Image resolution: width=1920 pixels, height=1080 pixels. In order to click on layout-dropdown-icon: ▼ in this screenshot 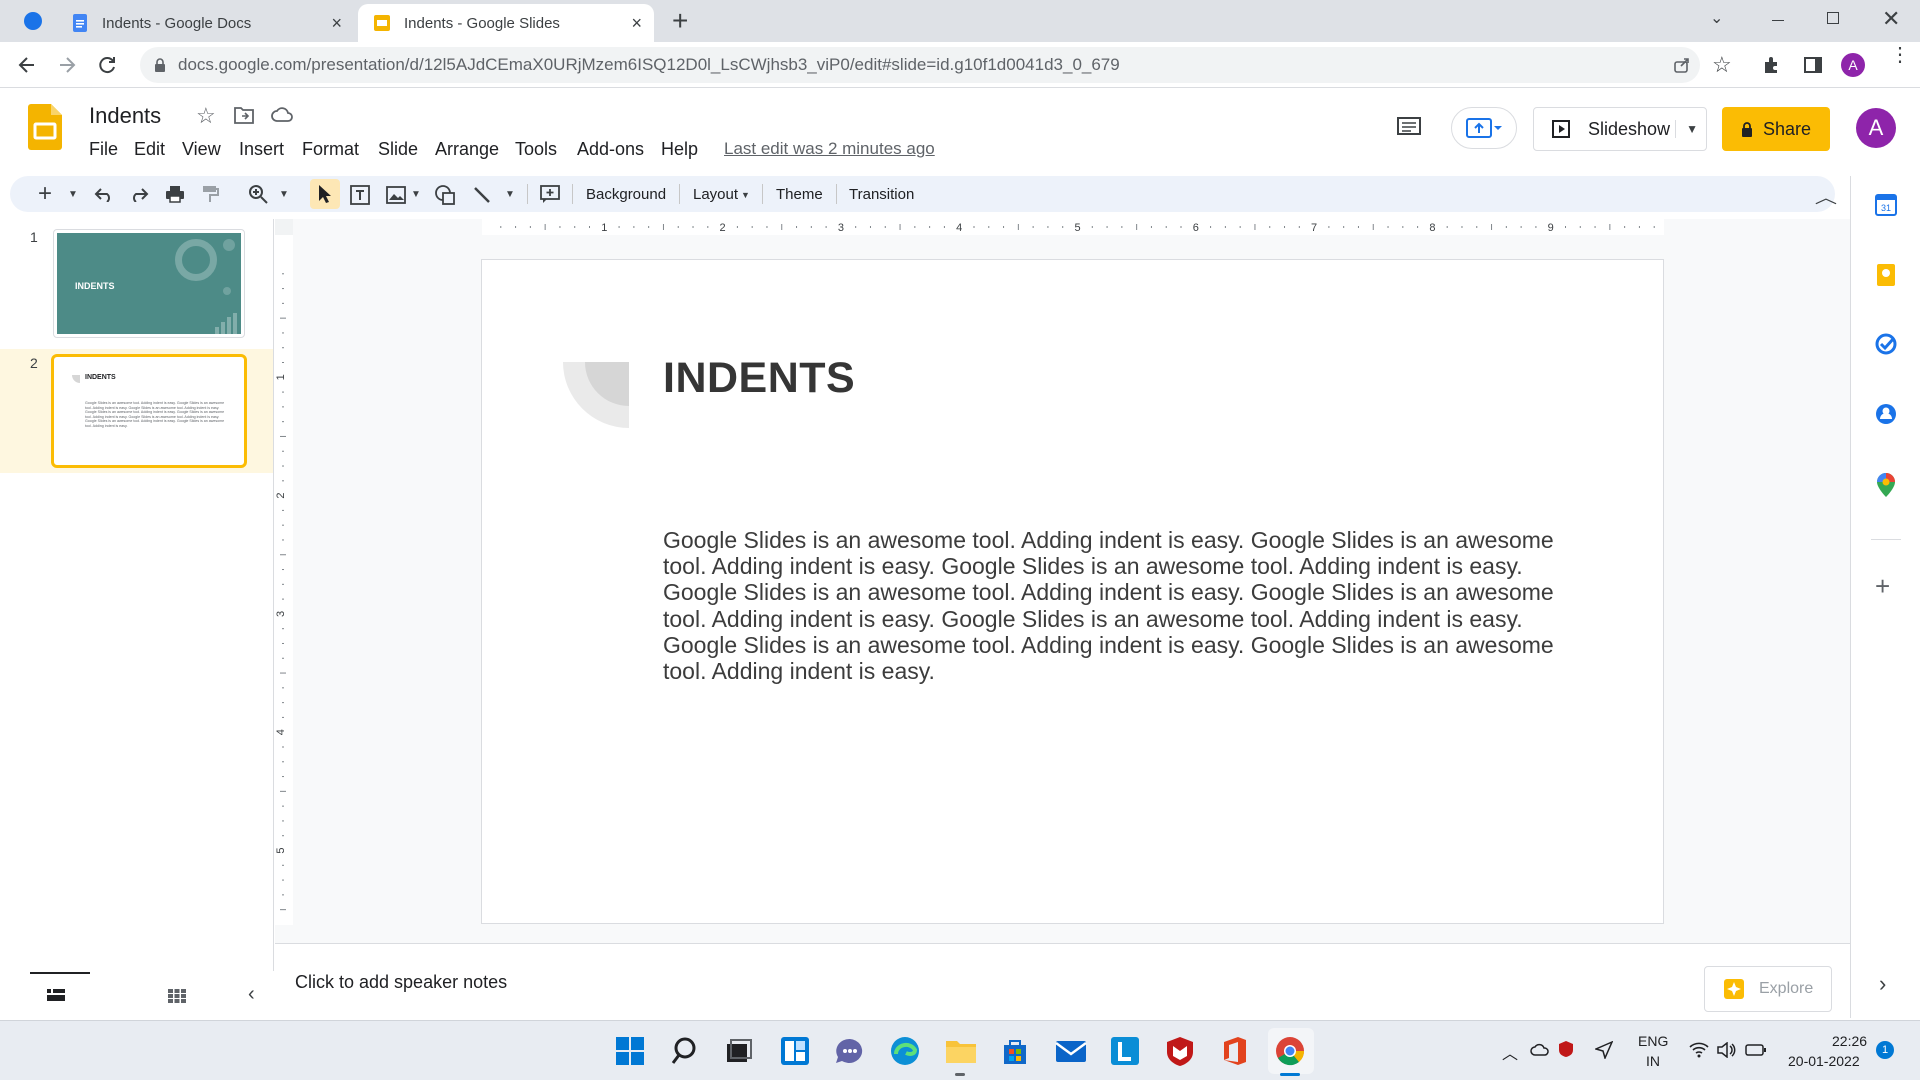, I will do `click(745, 195)`.